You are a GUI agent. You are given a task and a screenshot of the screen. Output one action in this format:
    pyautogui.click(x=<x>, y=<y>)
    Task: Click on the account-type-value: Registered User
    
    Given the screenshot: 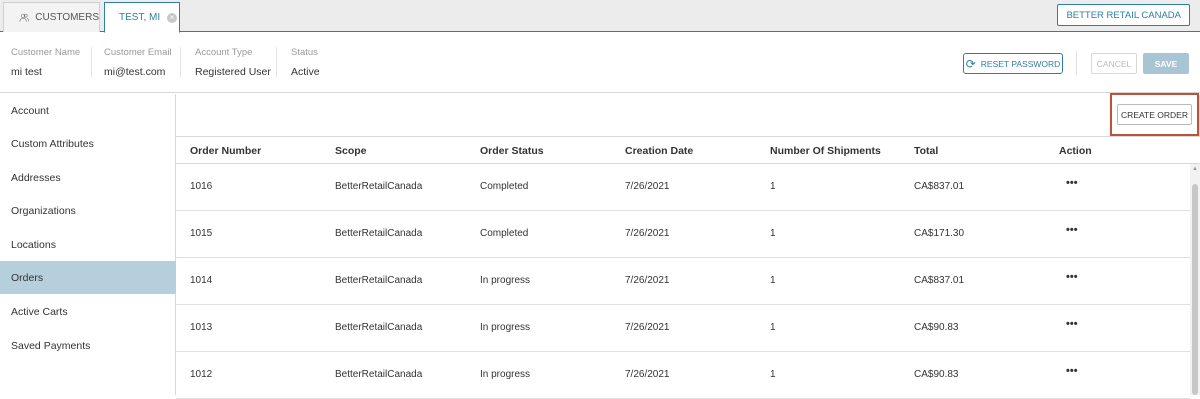 What is the action you would take?
    pyautogui.click(x=233, y=72)
    